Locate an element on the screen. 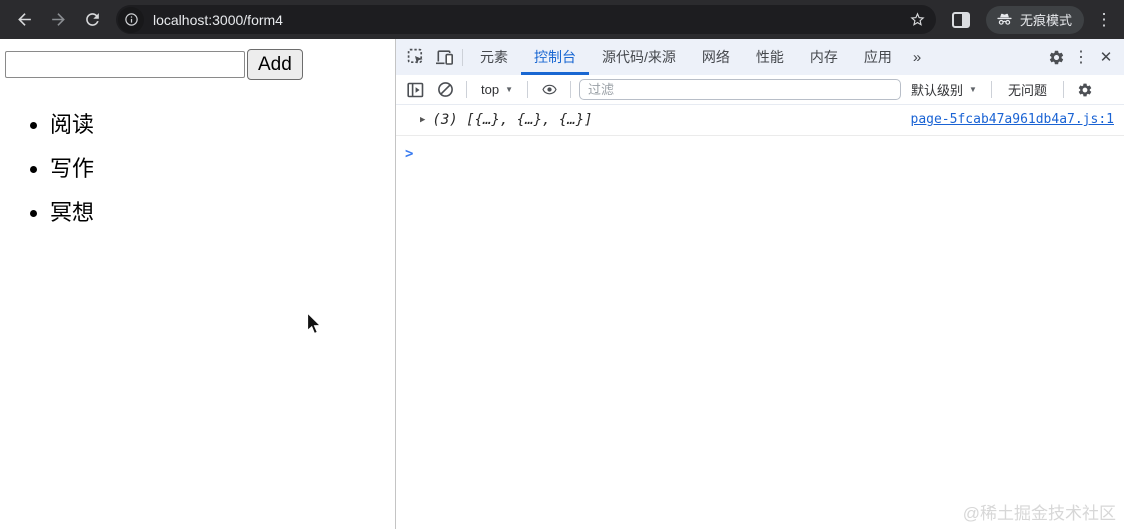  site-info-button is located at coordinates (131, 19).